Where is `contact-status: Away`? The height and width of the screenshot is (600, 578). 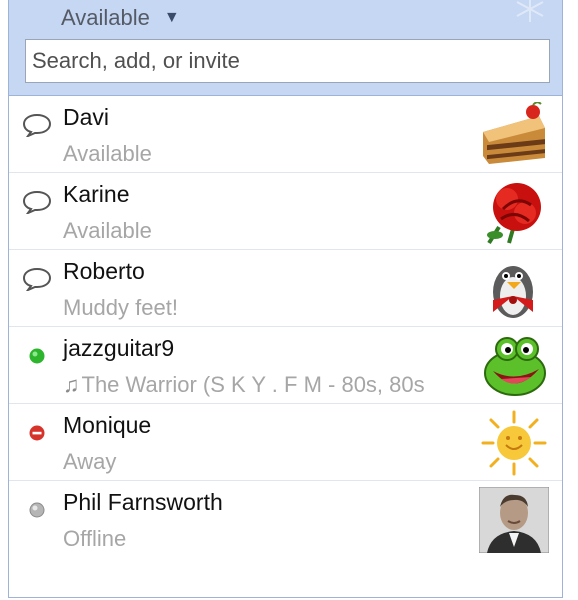 contact-status: Away is located at coordinates (90, 461).